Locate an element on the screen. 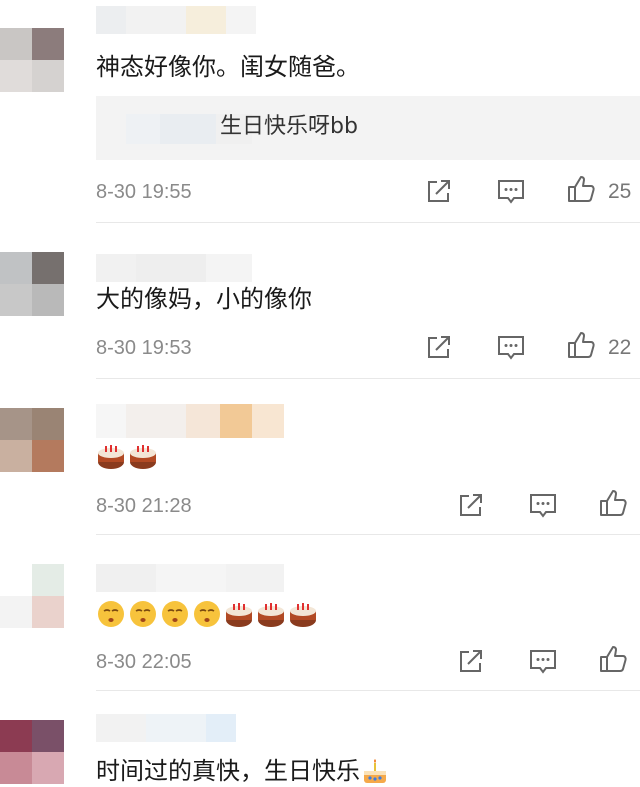  reply-preview: 生日快乐呀bb is located at coordinates (368, 128).